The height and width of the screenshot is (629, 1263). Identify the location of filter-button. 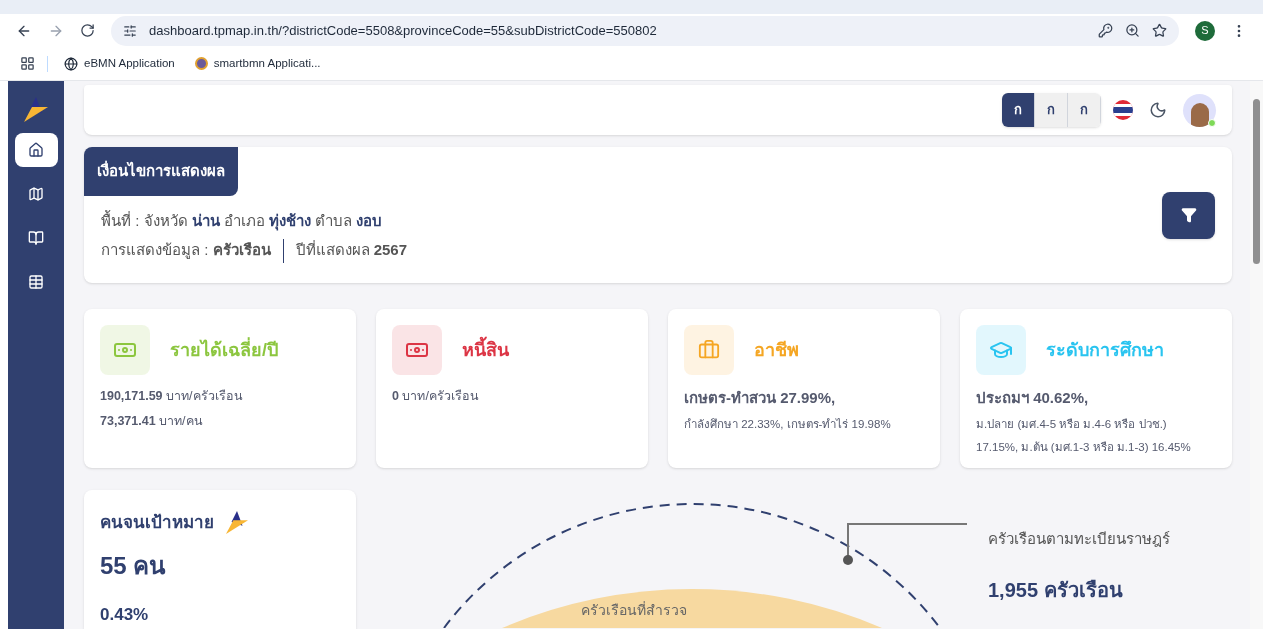
(1188, 215).